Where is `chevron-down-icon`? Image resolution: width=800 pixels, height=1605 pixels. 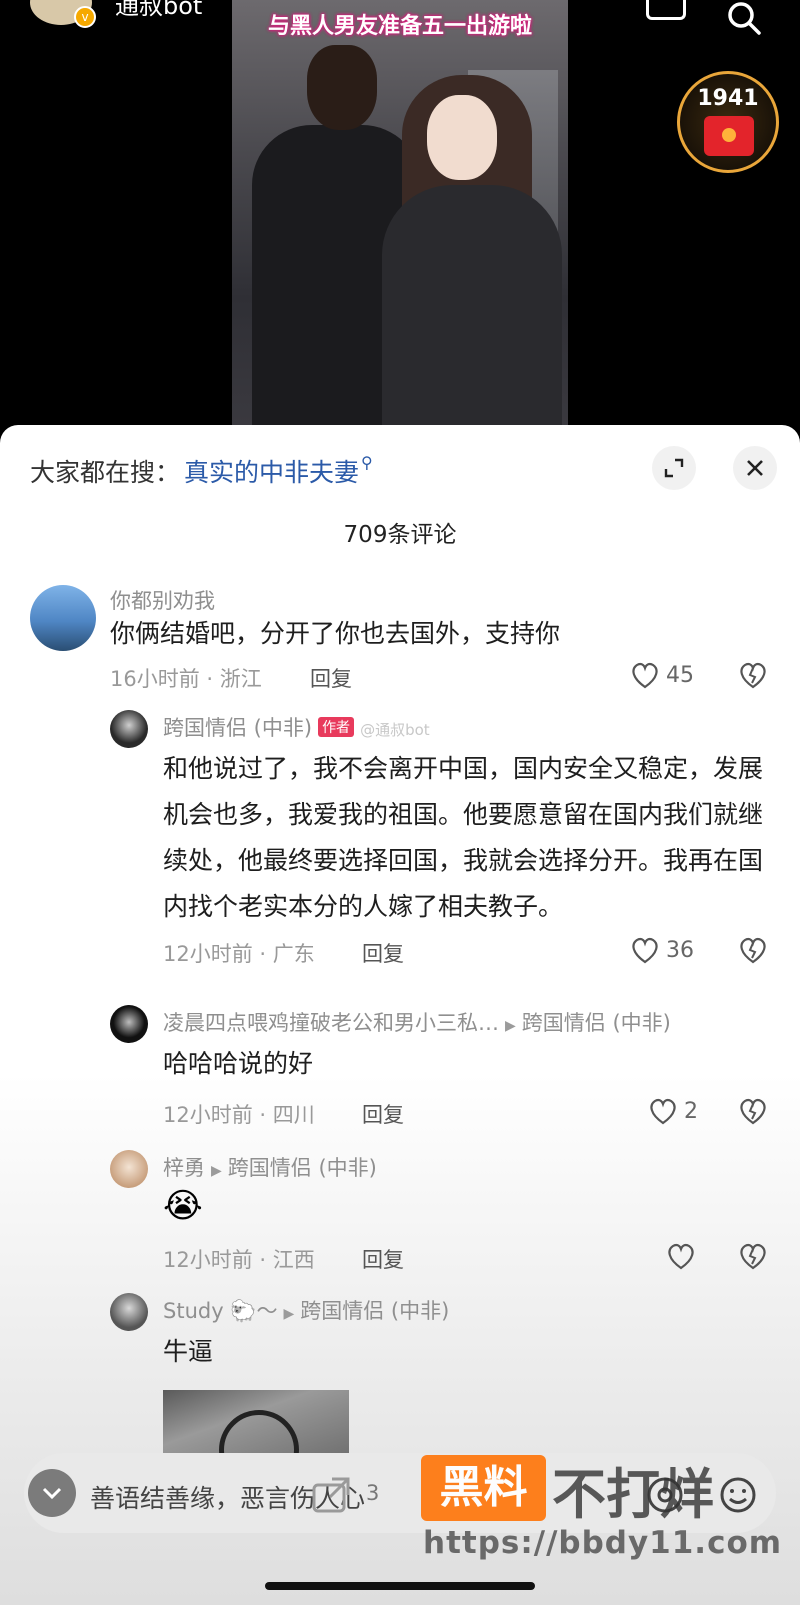 chevron-down-icon is located at coordinates (52, 1493).